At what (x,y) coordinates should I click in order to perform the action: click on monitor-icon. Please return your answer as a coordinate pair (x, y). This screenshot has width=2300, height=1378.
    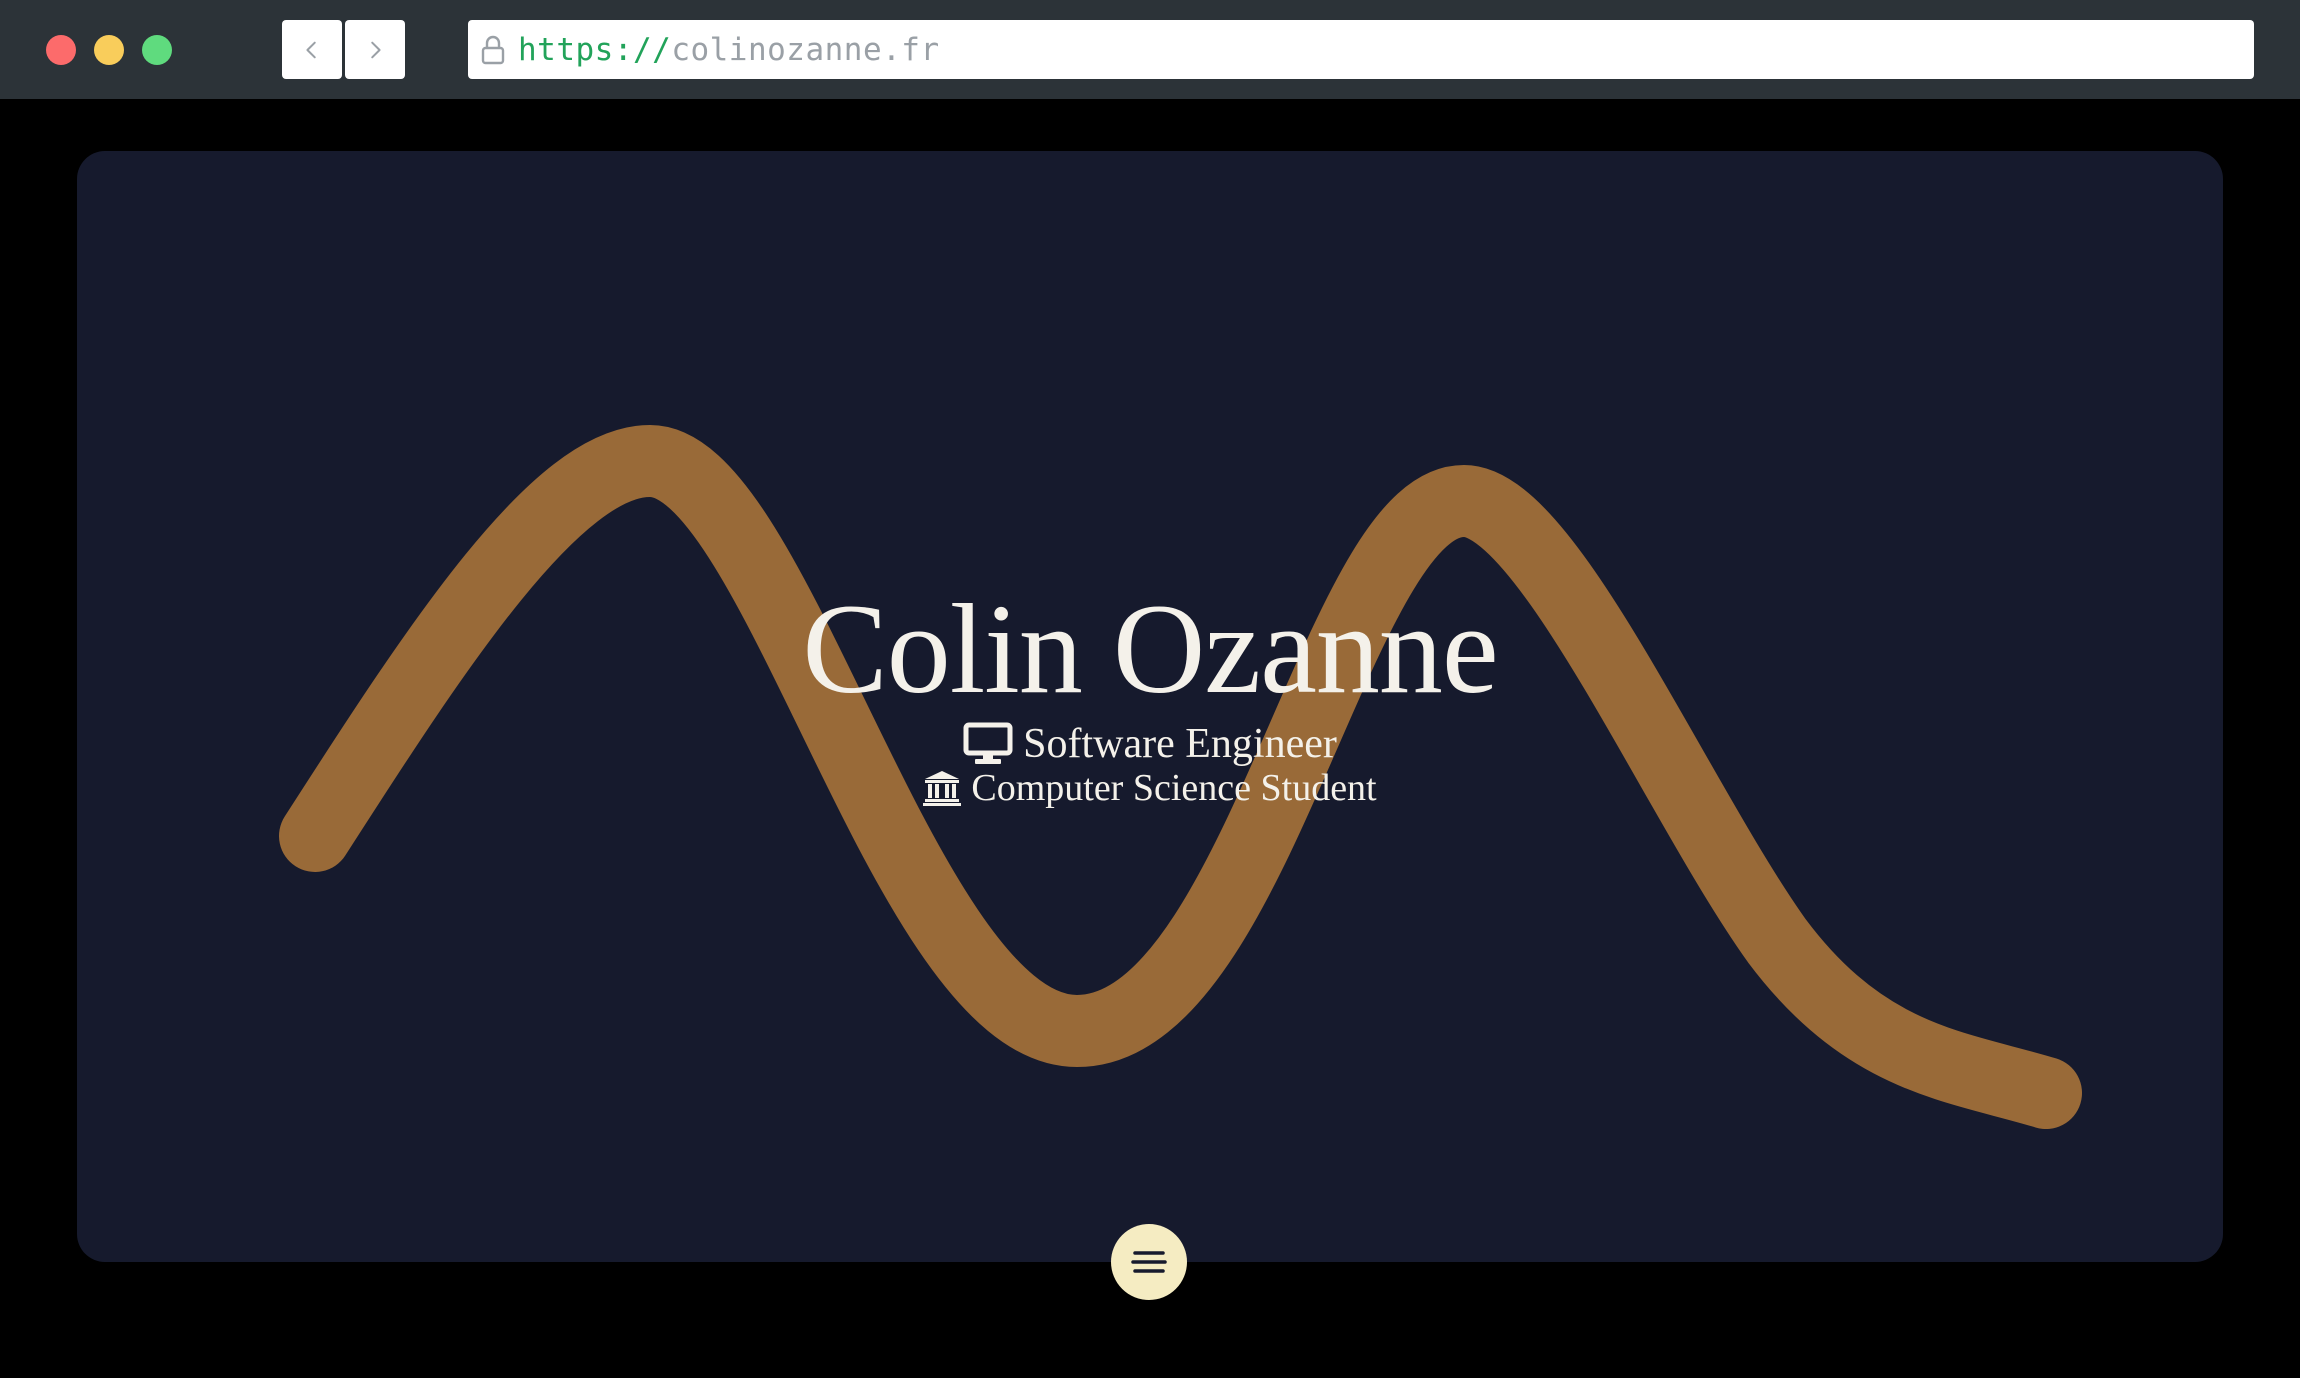
    Looking at the image, I should click on (988, 744).